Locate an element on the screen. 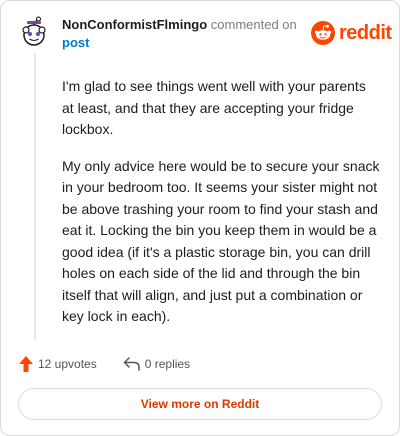  thread-line is located at coordinates (35, 196).